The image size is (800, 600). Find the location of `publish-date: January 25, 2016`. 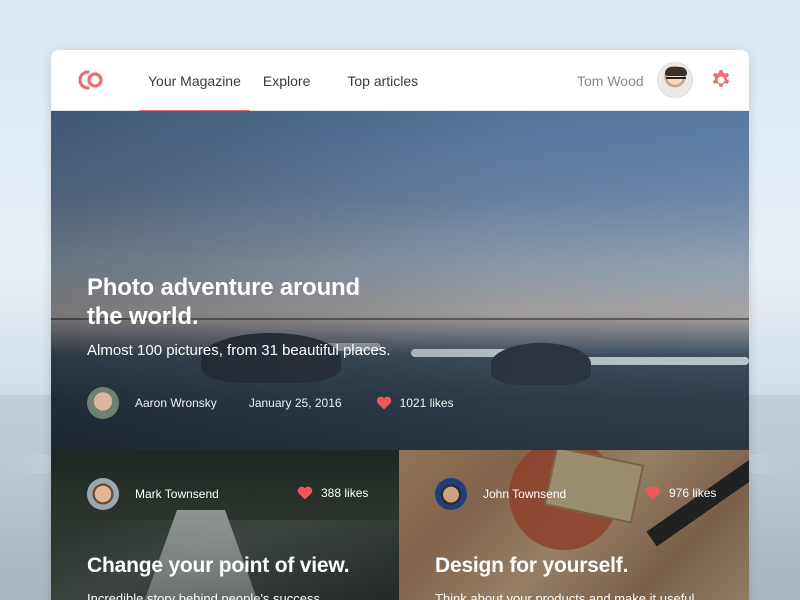

publish-date: January 25, 2016 is located at coordinates (295, 403).